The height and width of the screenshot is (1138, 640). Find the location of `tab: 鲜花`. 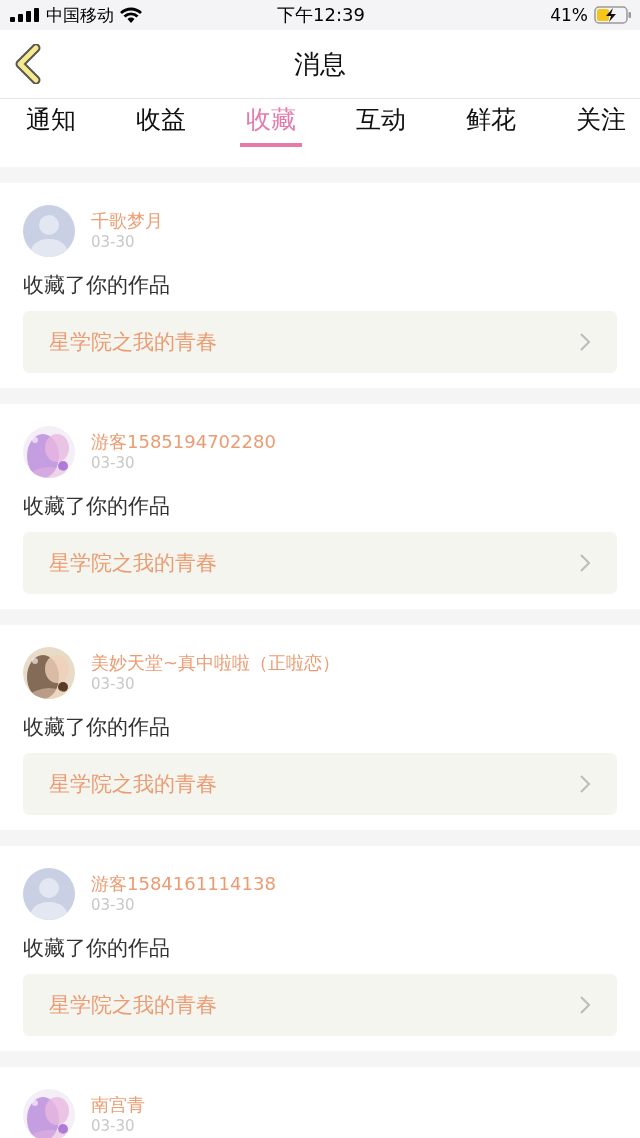

tab: 鲜花 is located at coordinates (491, 123).